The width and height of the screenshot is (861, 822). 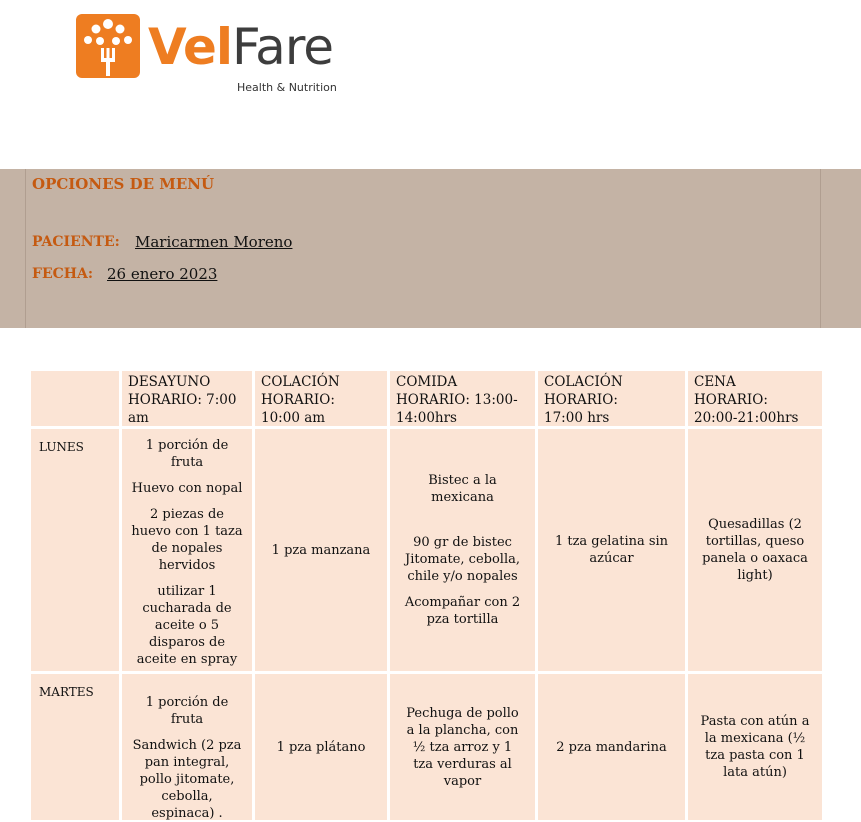 I want to click on menu-item: 1 pza manzana, so click(x=321, y=550).